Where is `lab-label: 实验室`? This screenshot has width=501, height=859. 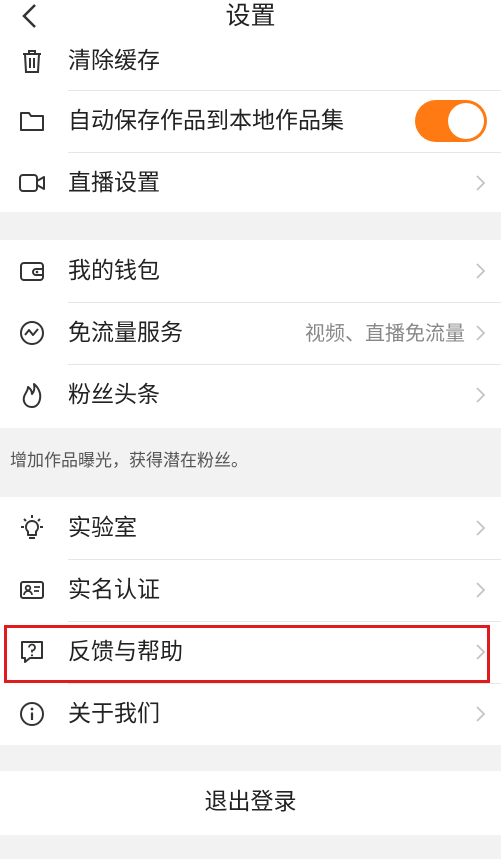 lab-label: 实验室 is located at coordinates (102, 528).